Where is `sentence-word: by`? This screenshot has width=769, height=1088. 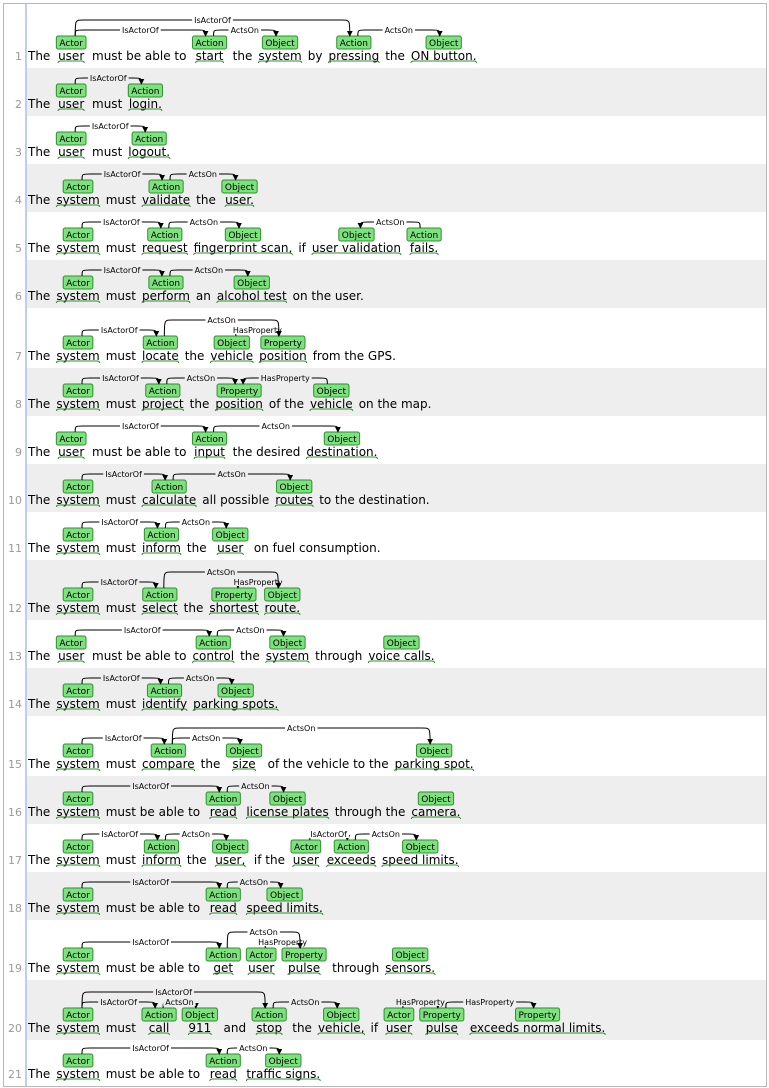
sentence-word: by is located at coordinates (315, 56).